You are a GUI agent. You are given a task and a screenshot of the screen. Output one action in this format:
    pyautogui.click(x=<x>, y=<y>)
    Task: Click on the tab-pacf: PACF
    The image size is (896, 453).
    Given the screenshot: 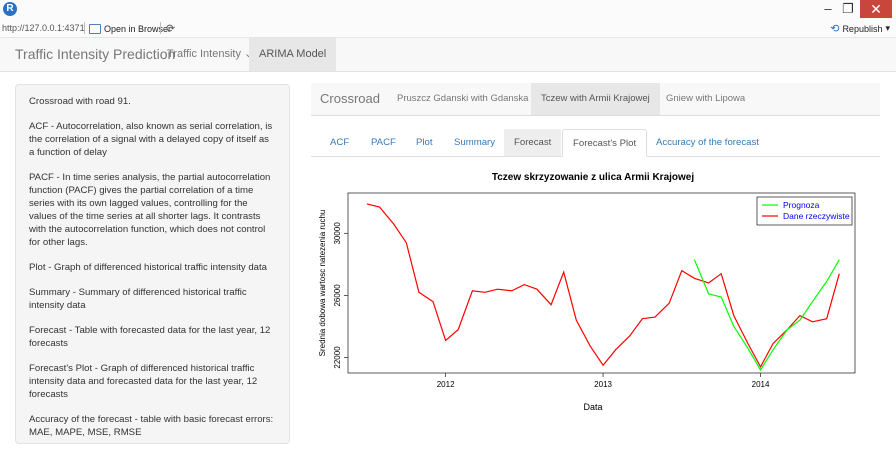 What is the action you would take?
    pyautogui.click(x=383, y=142)
    